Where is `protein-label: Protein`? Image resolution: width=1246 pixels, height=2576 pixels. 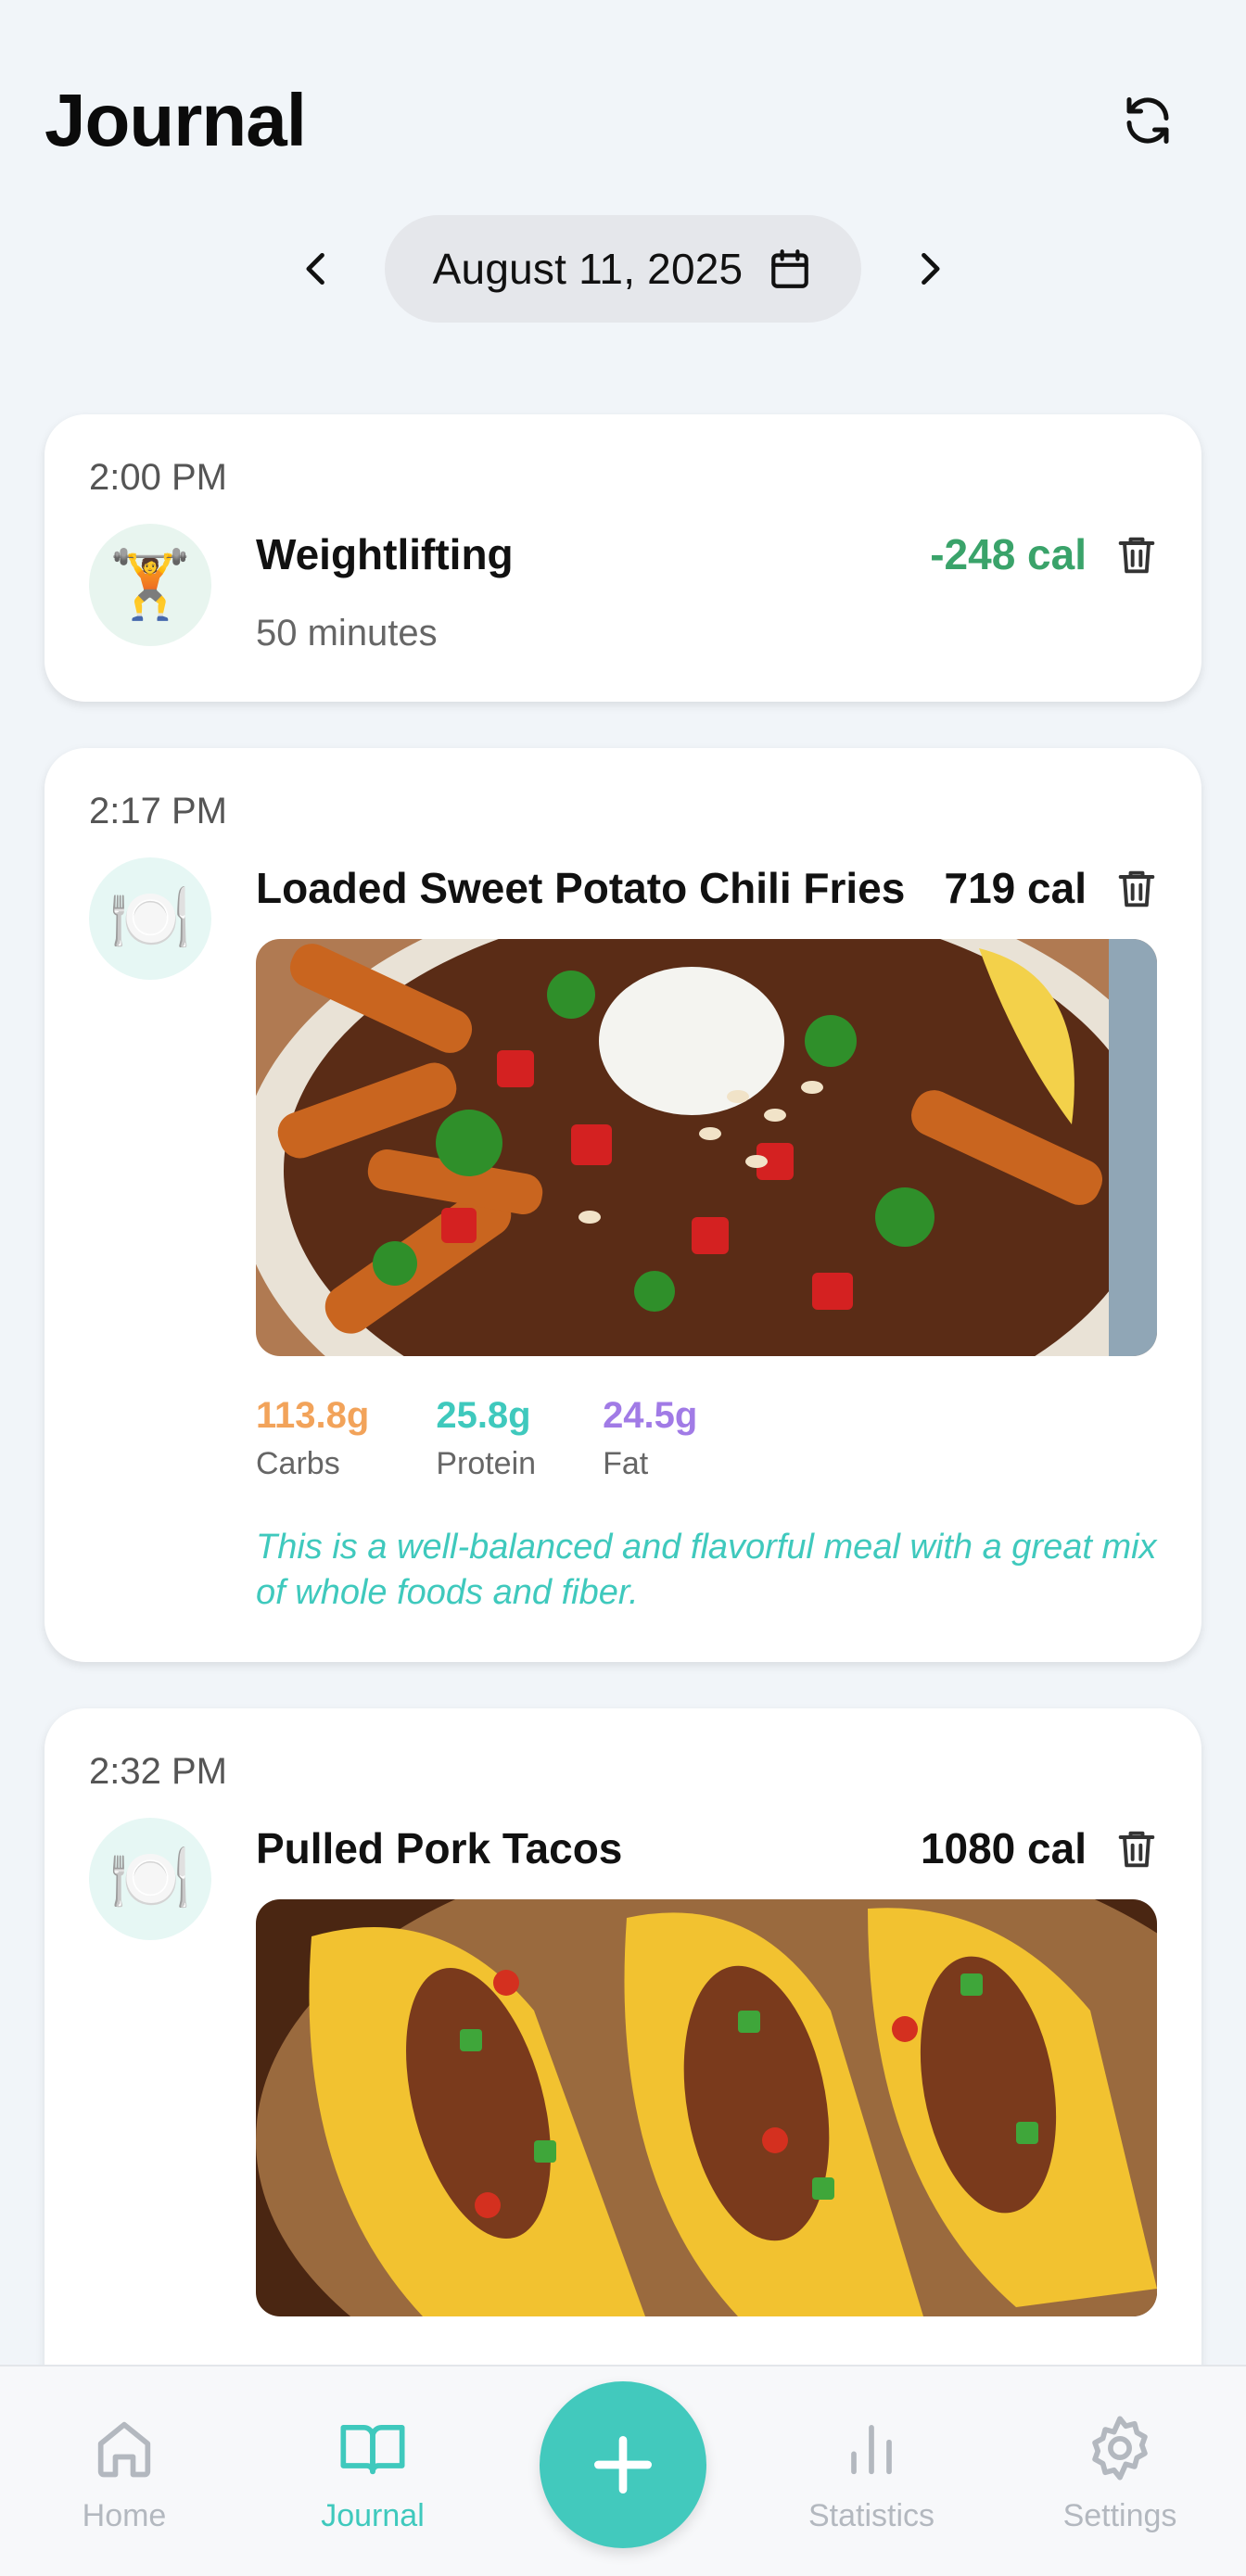 protein-label: Protein is located at coordinates (486, 1463).